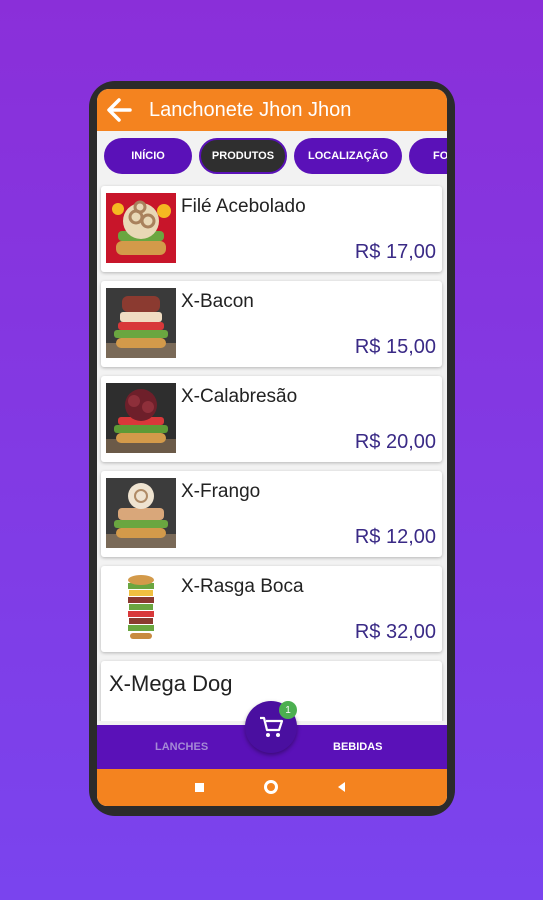 Image resolution: width=543 pixels, height=900 pixels. Describe the element at coordinates (348, 156) in the screenshot. I see `tab-localizacao: LOCALIZAÇÃO` at that location.